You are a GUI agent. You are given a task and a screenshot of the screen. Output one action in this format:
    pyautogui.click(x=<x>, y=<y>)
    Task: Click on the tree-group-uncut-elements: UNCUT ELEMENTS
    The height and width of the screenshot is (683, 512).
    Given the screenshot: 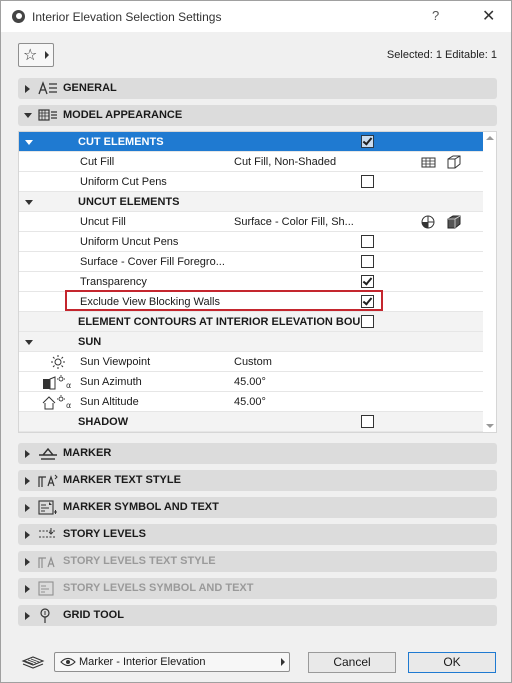 What is the action you would take?
    pyautogui.click(x=251, y=202)
    